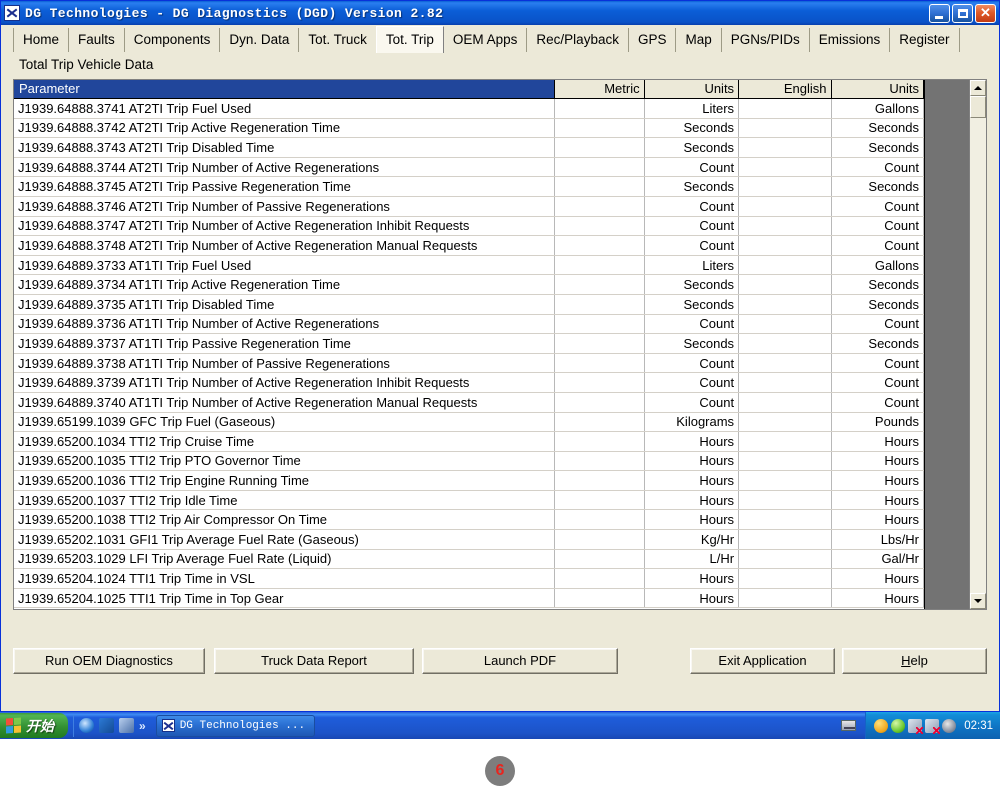  Describe the element at coordinates (142, 726) in the screenshot. I see `chevron-right-icon: »` at that location.